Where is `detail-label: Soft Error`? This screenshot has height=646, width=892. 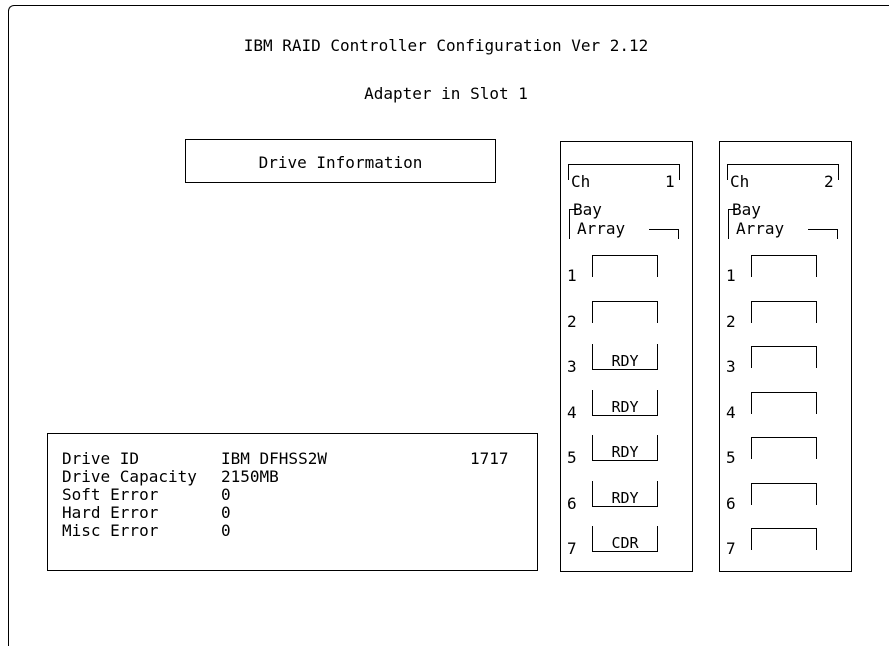 detail-label: Soft Error is located at coordinates (110, 494).